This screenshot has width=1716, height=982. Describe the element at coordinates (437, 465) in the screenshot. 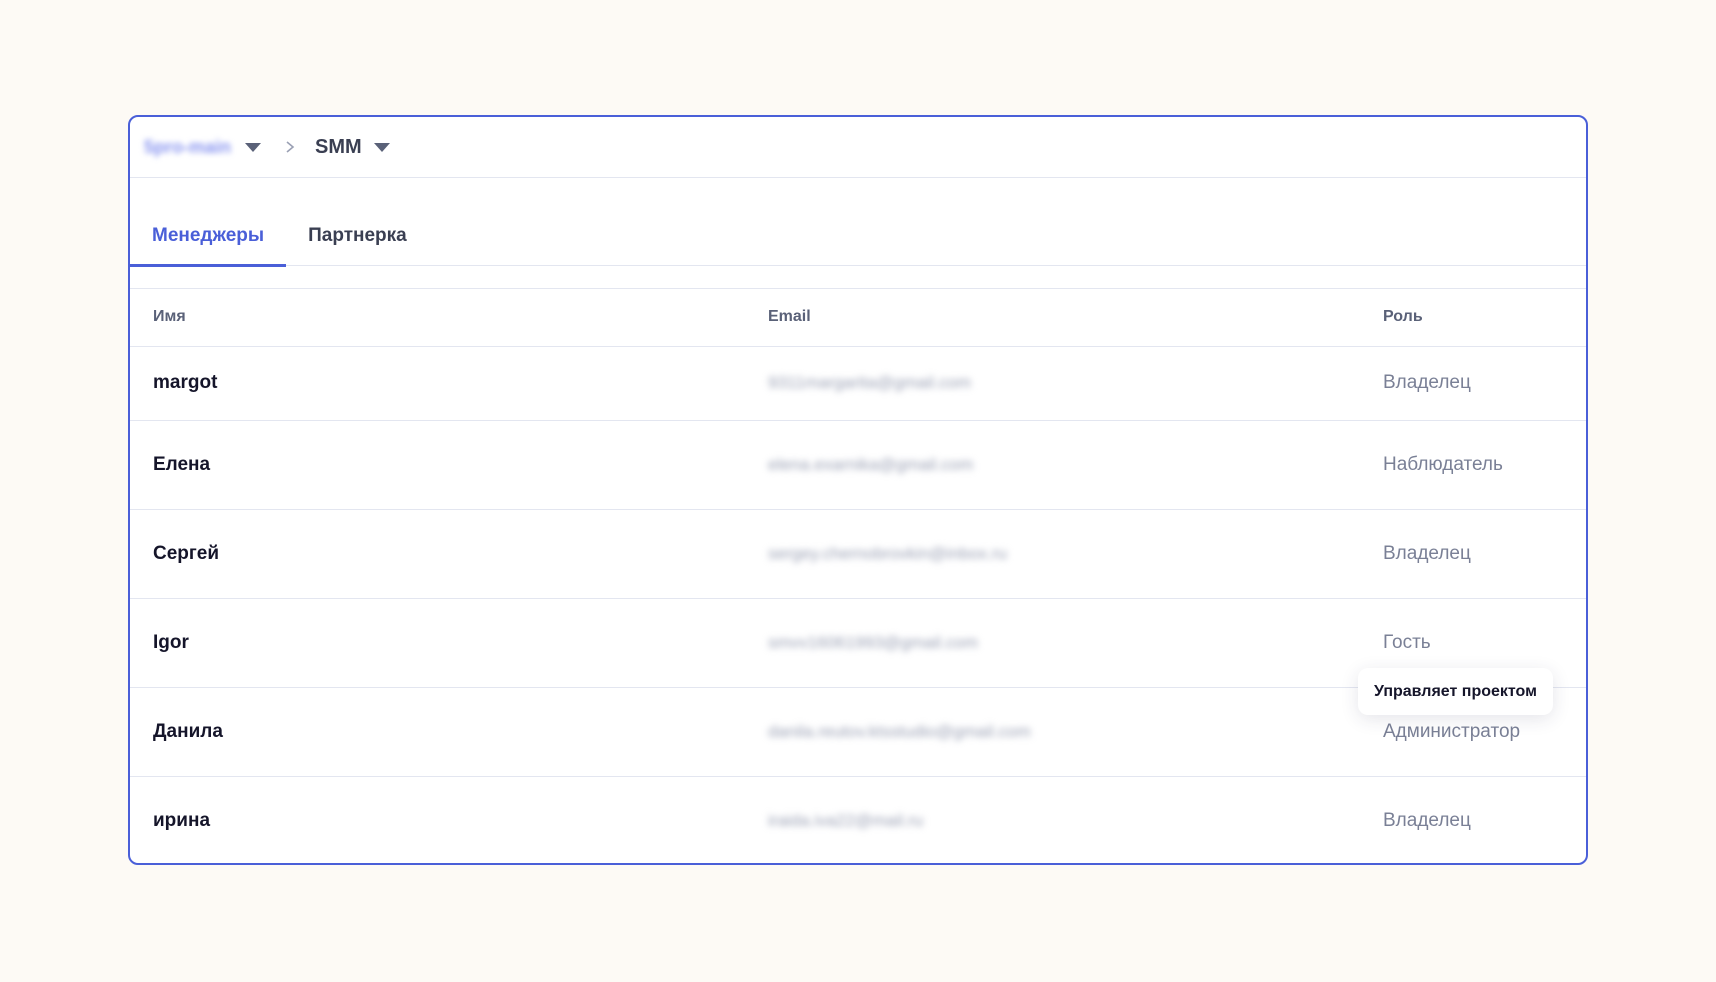

I see `user-name: Елена` at that location.